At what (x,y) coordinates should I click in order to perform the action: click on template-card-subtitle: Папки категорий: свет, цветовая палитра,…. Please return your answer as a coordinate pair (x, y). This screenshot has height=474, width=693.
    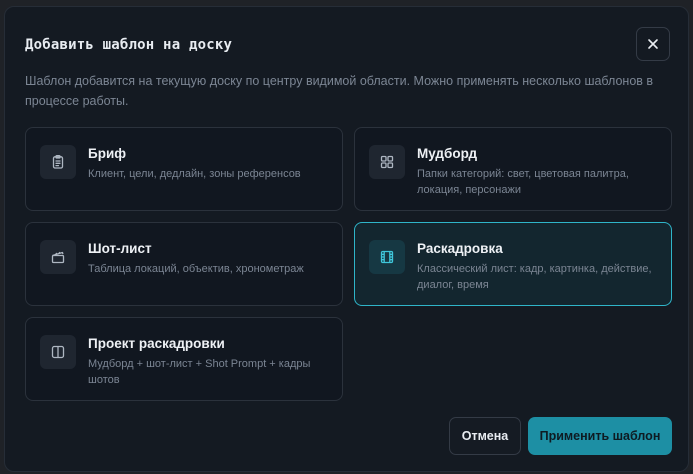
    Looking at the image, I should click on (523, 182).